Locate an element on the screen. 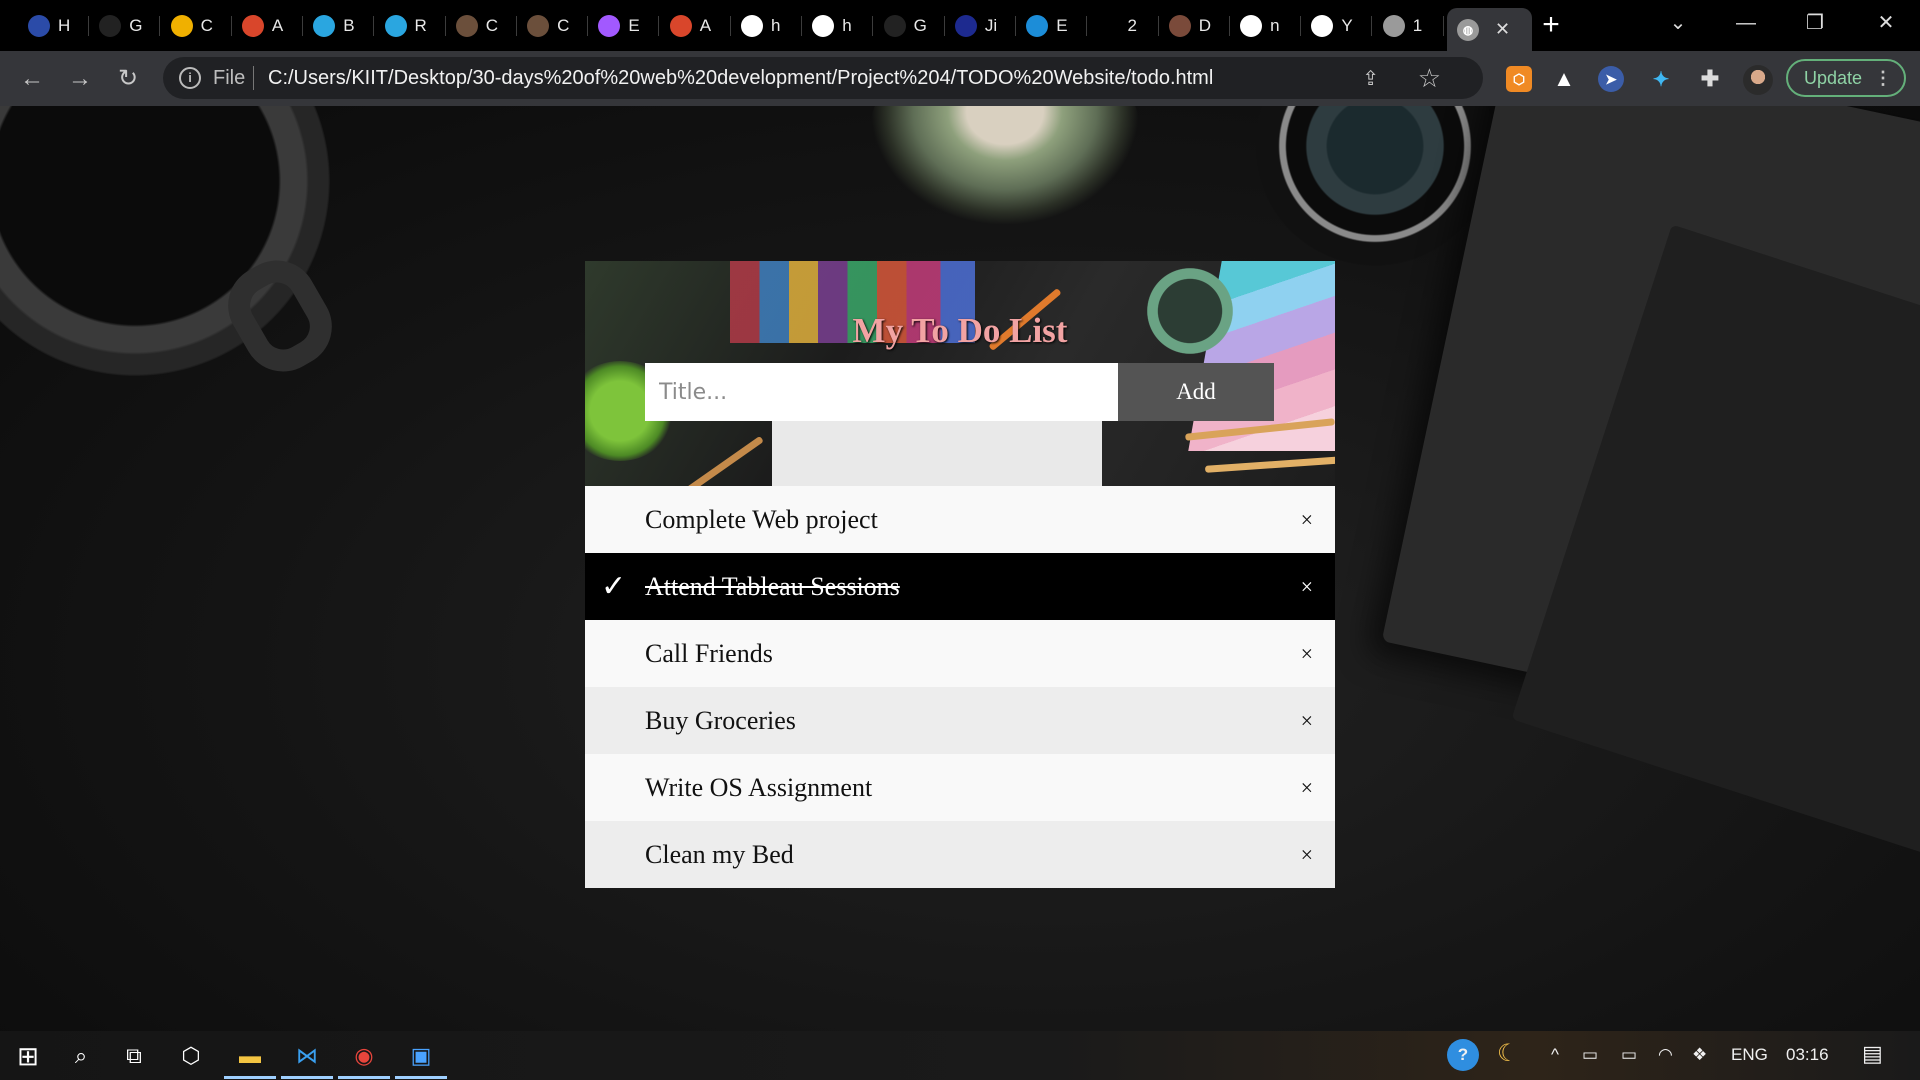 The height and width of the screenshot is (1080, 1920). update-button: Update ⋮ is located at coordinates (1846, 78).